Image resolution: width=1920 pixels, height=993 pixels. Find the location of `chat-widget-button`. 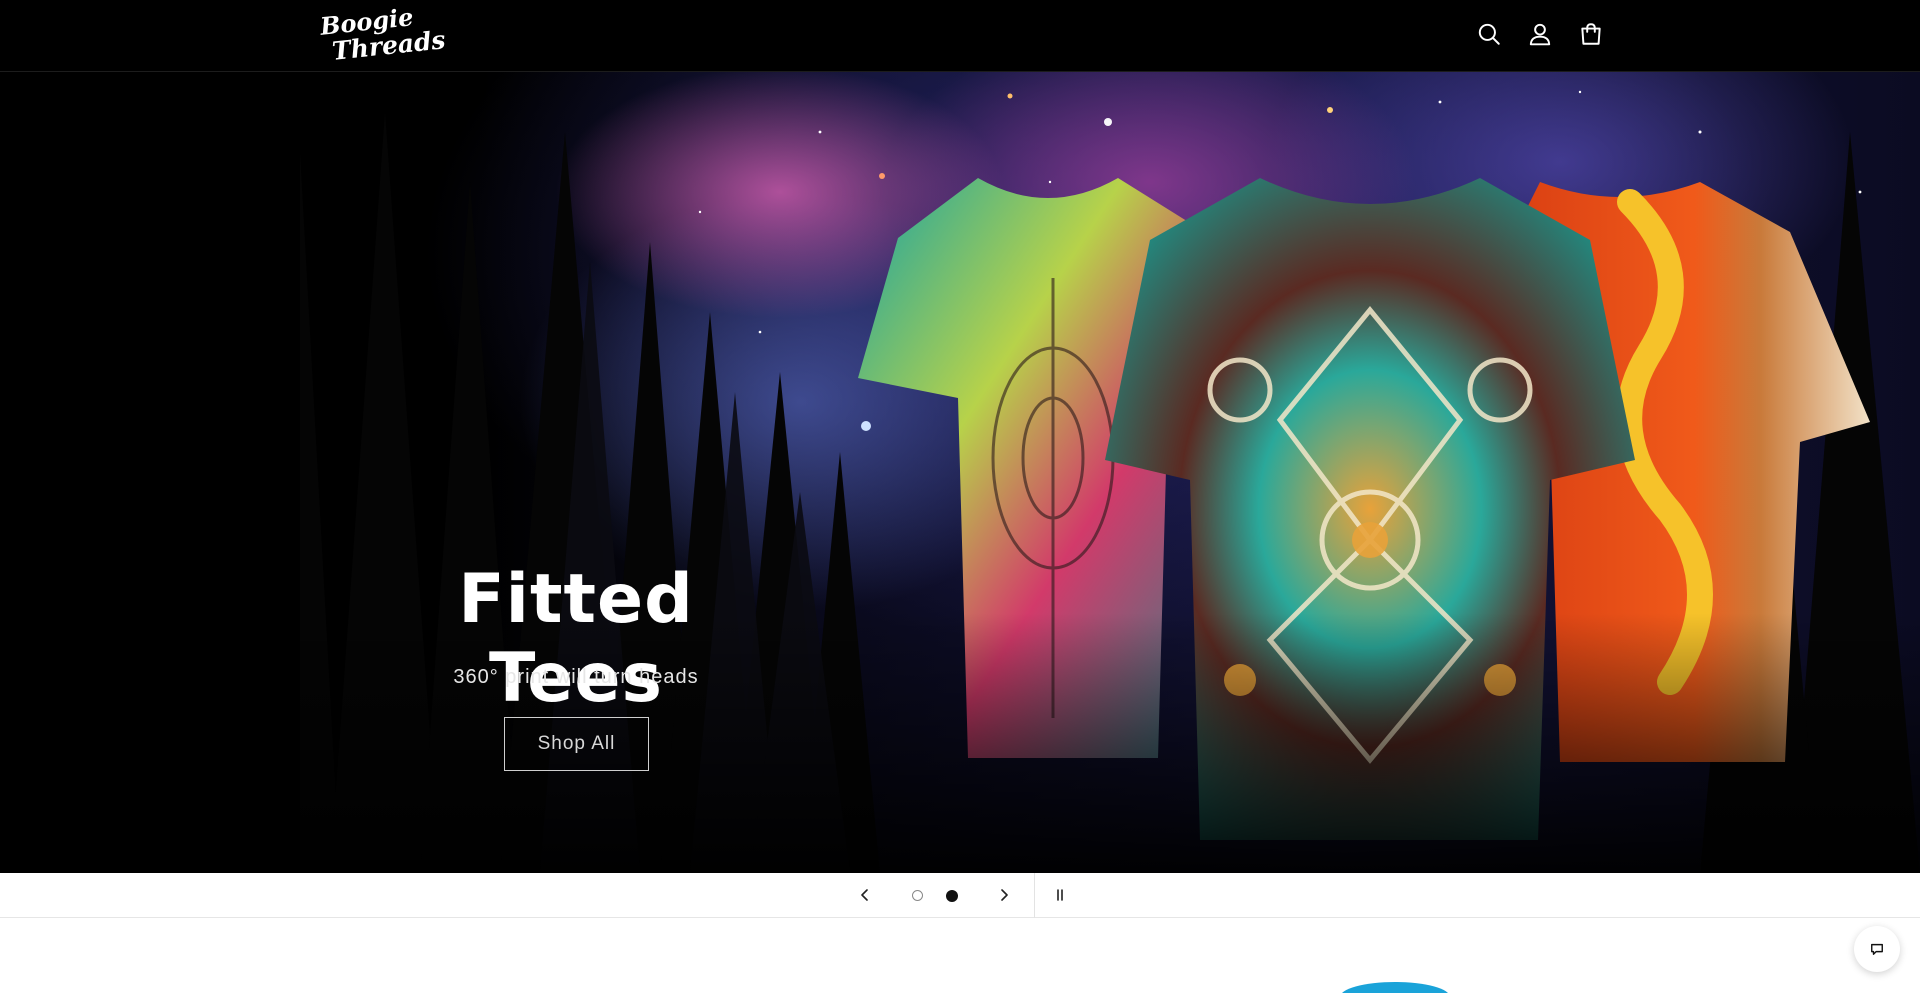

chat-widget-button is located at coordinates (1877, 949).